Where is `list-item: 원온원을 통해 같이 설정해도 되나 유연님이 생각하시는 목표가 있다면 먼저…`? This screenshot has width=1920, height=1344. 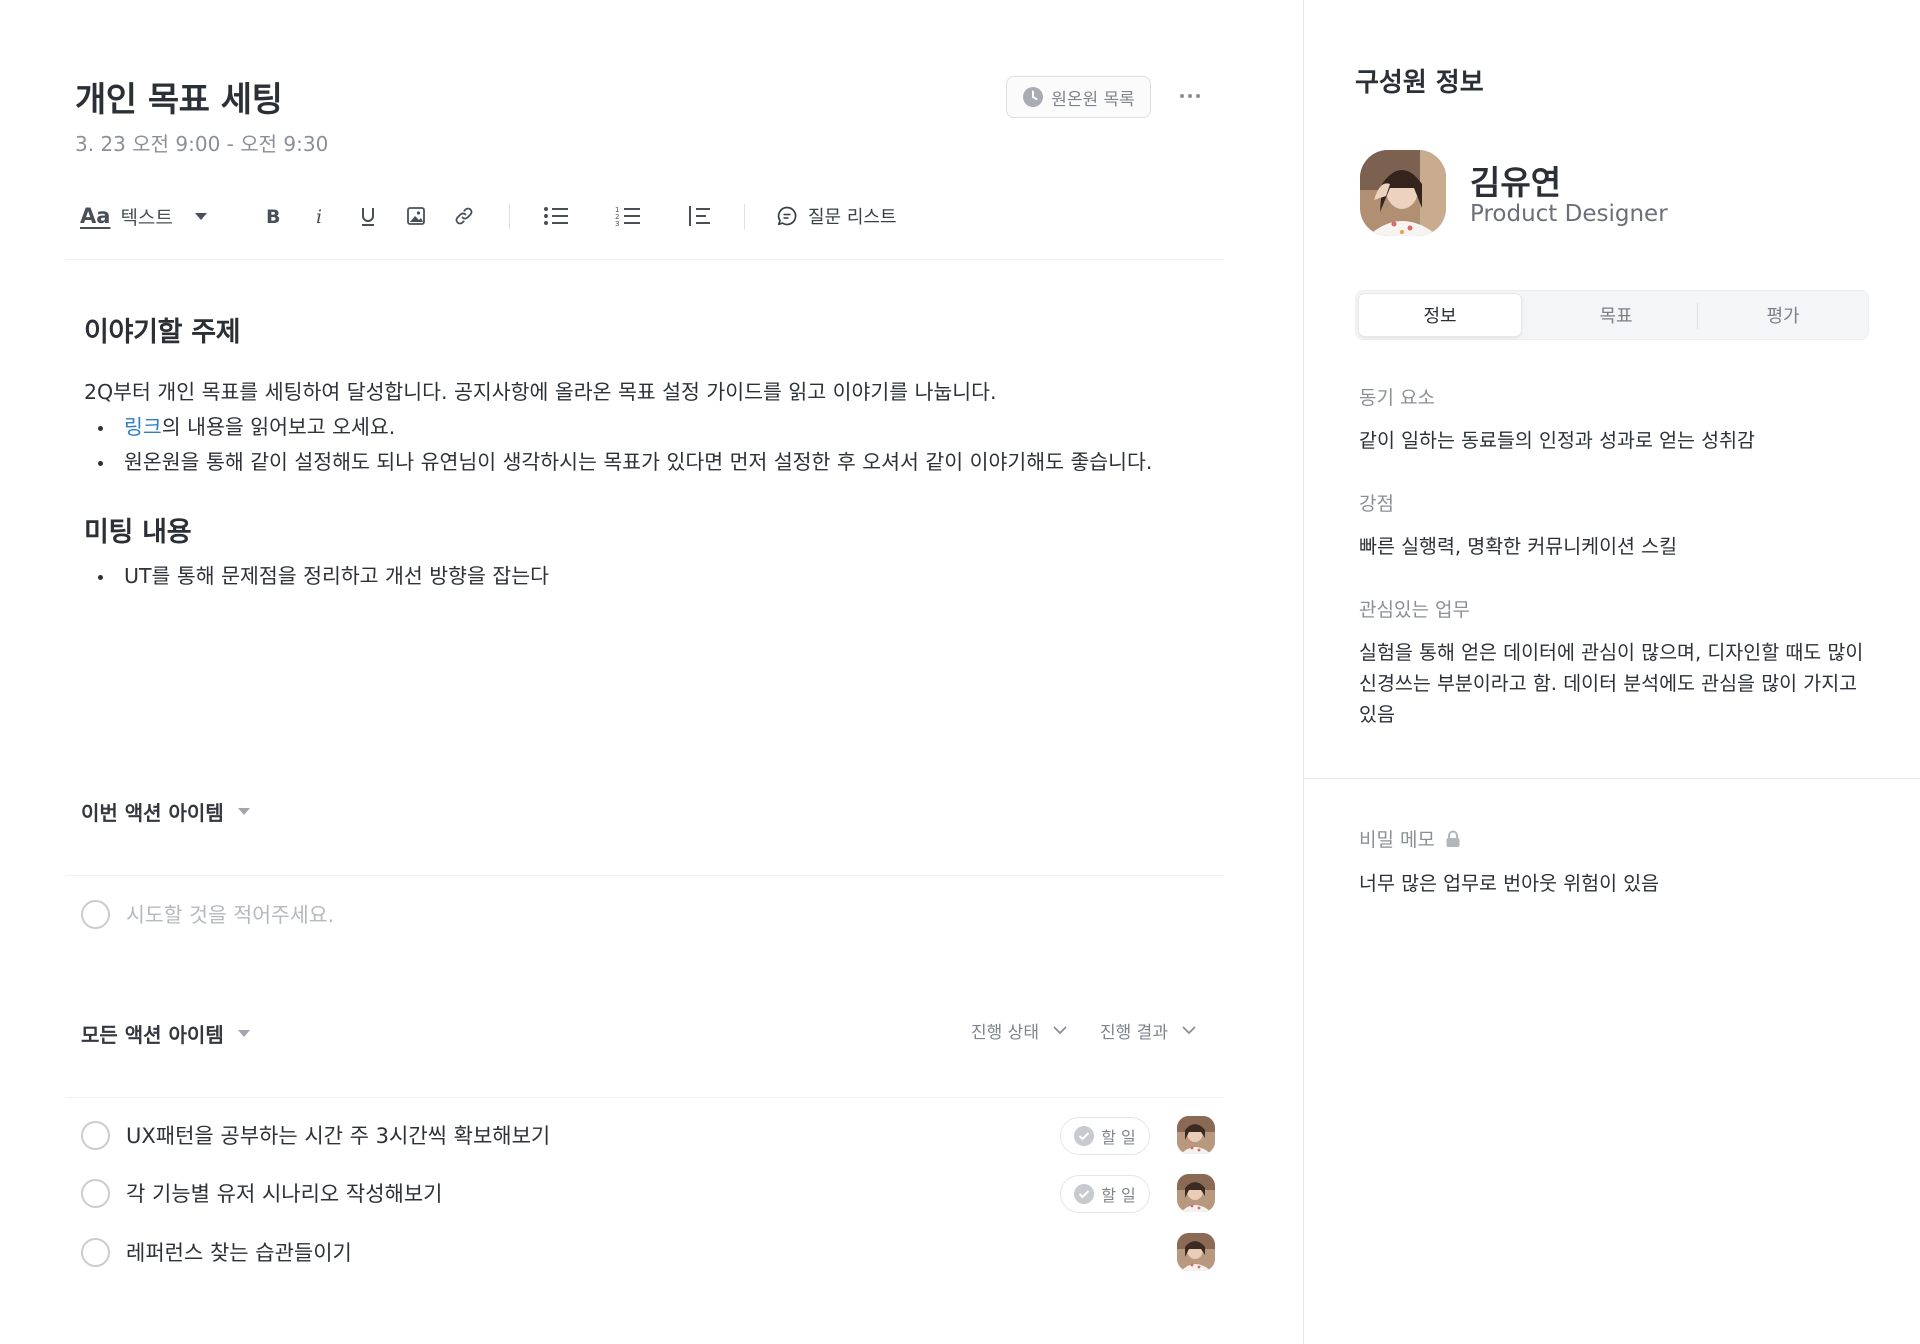 list-item: 원온원을 통해 같이 설정해도 되나 유연님이 생각하시는 목표가 있다면 먼저… is located at coordinates (644, 462).